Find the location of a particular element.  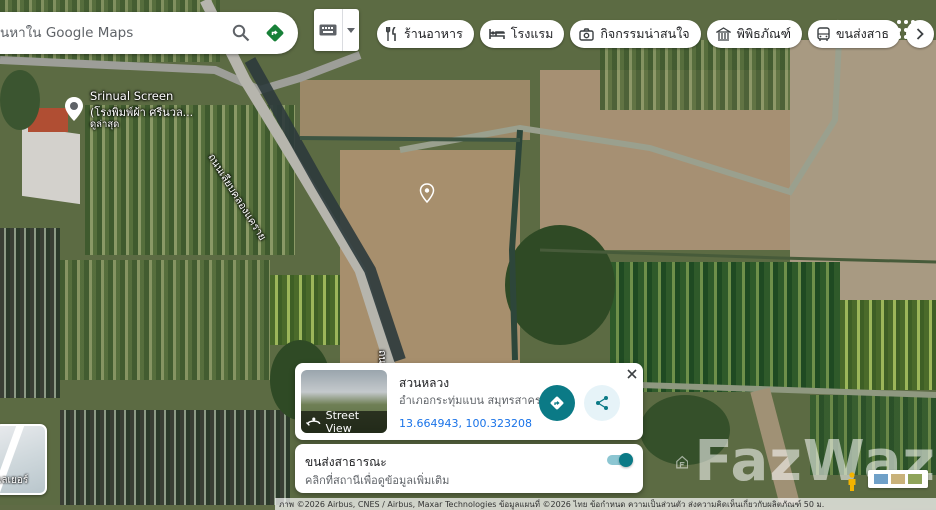

close-button is located at coordinates (632, 374).